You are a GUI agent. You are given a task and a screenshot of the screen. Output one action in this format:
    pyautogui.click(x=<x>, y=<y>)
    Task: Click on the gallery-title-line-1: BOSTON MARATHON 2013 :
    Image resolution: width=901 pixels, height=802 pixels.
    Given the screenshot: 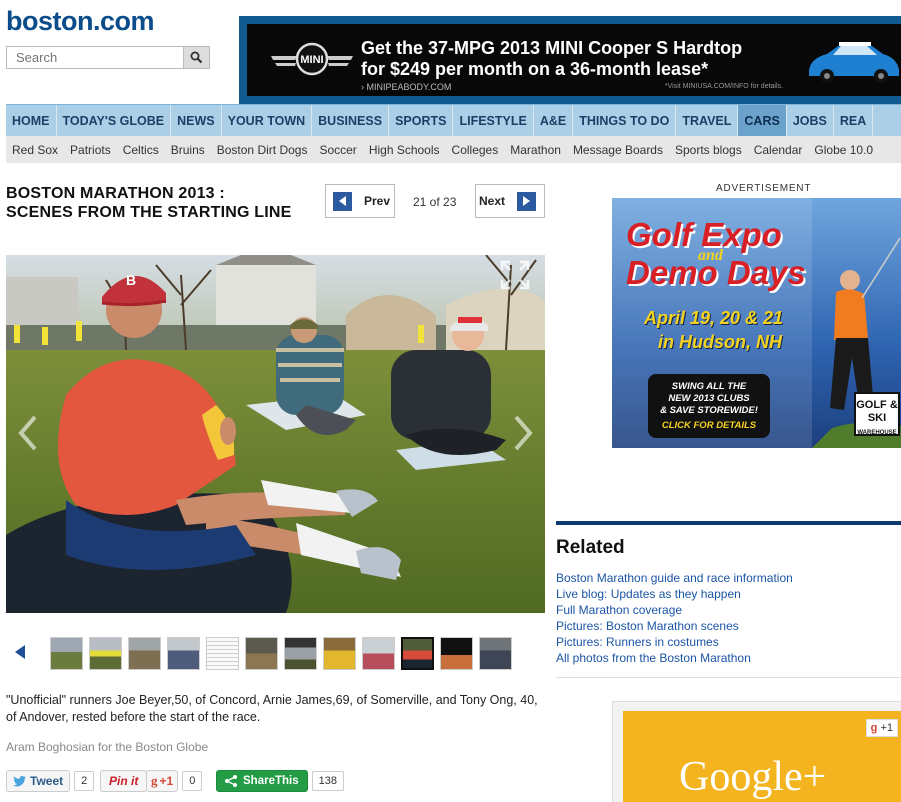 What is the action you would take?
    pyautogui.click(x=115, y=193)
    